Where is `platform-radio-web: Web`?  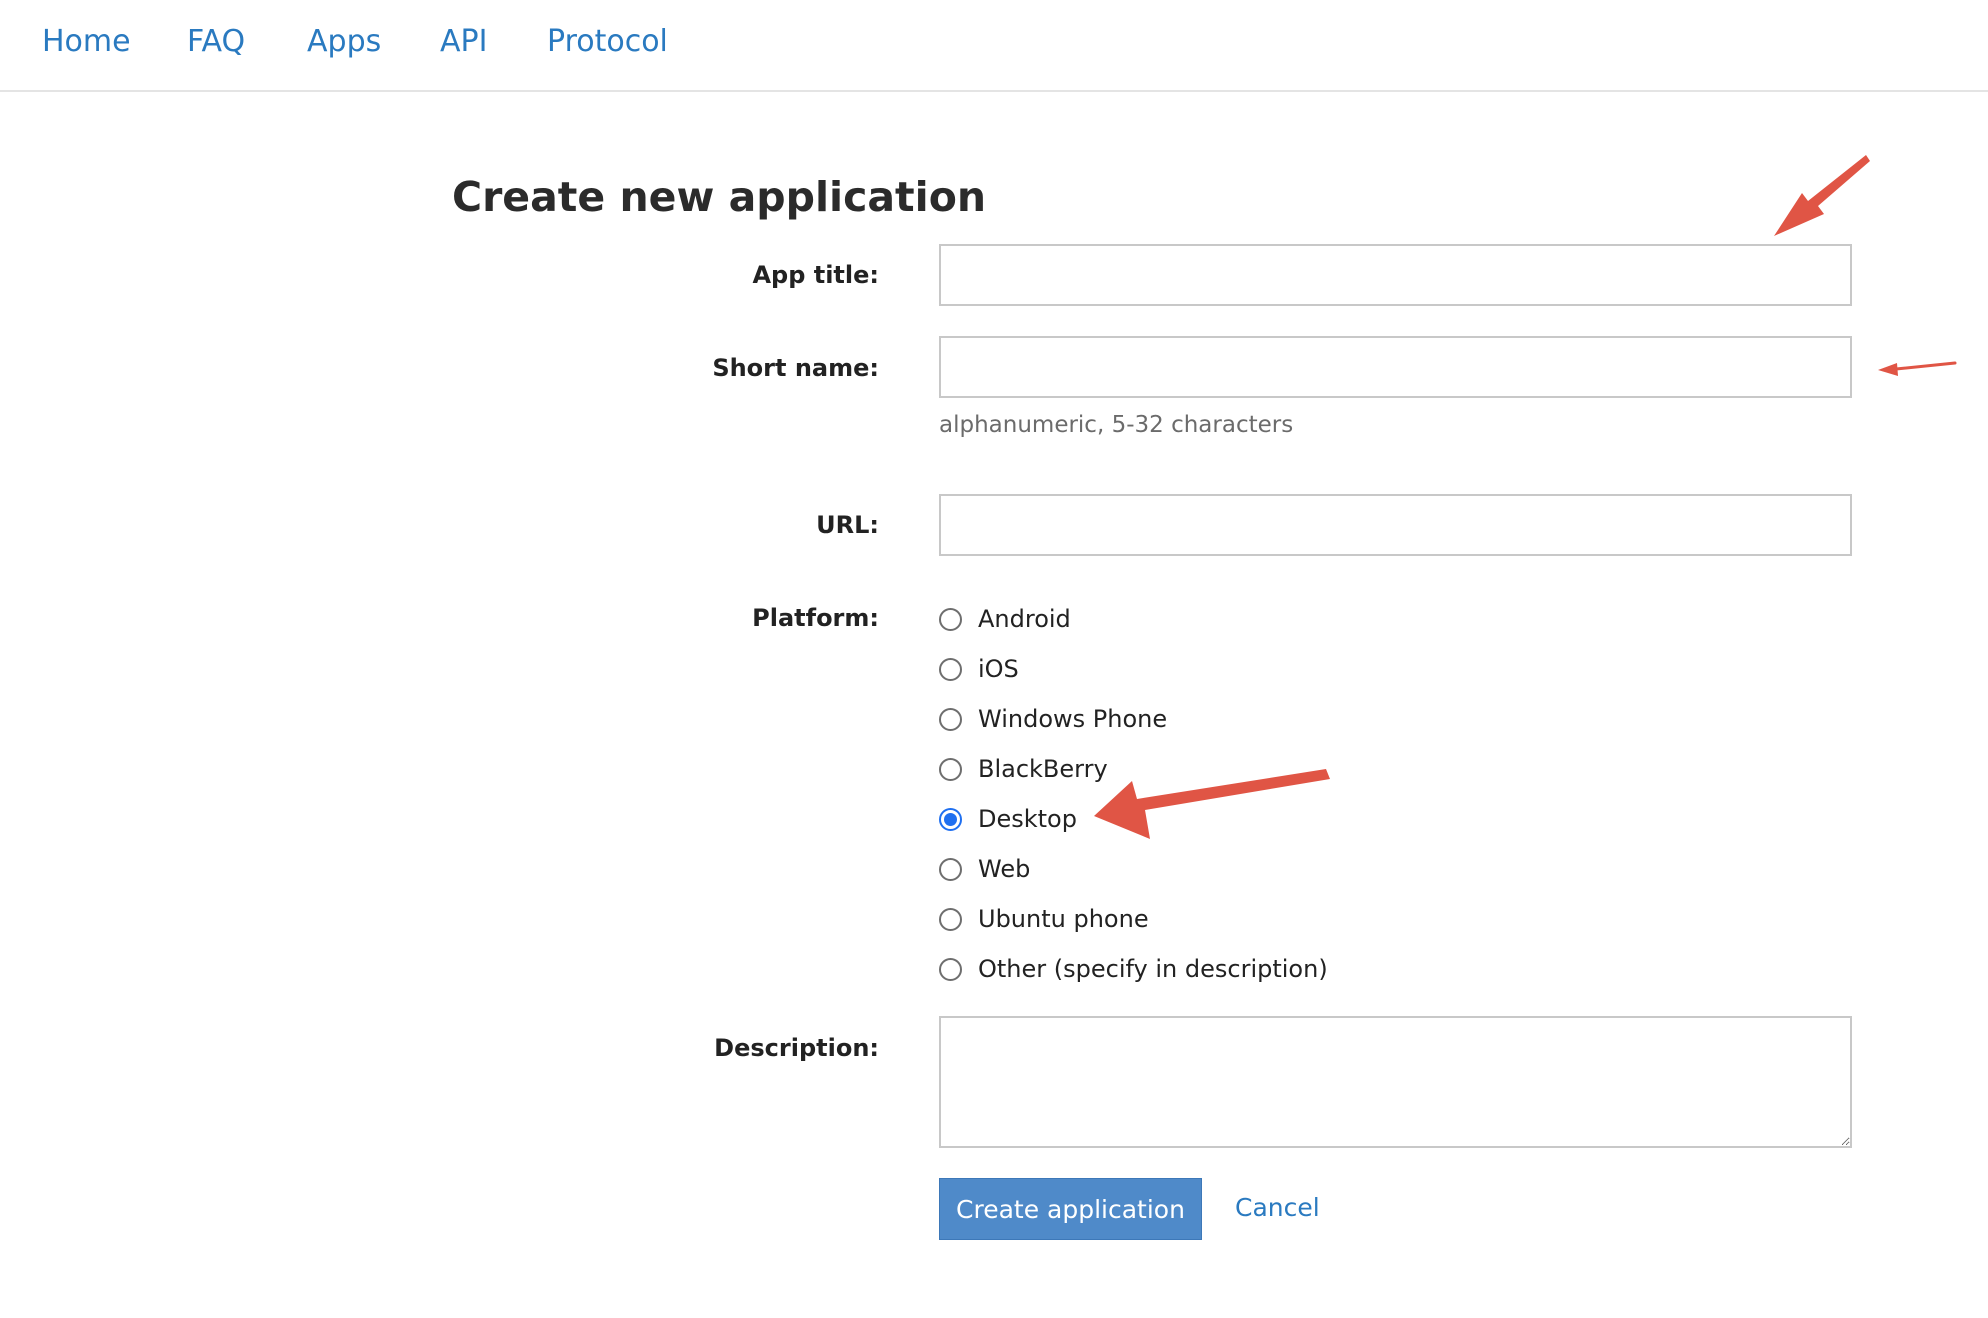 platform-radio-web: Web is located at coordinates (984, 869).